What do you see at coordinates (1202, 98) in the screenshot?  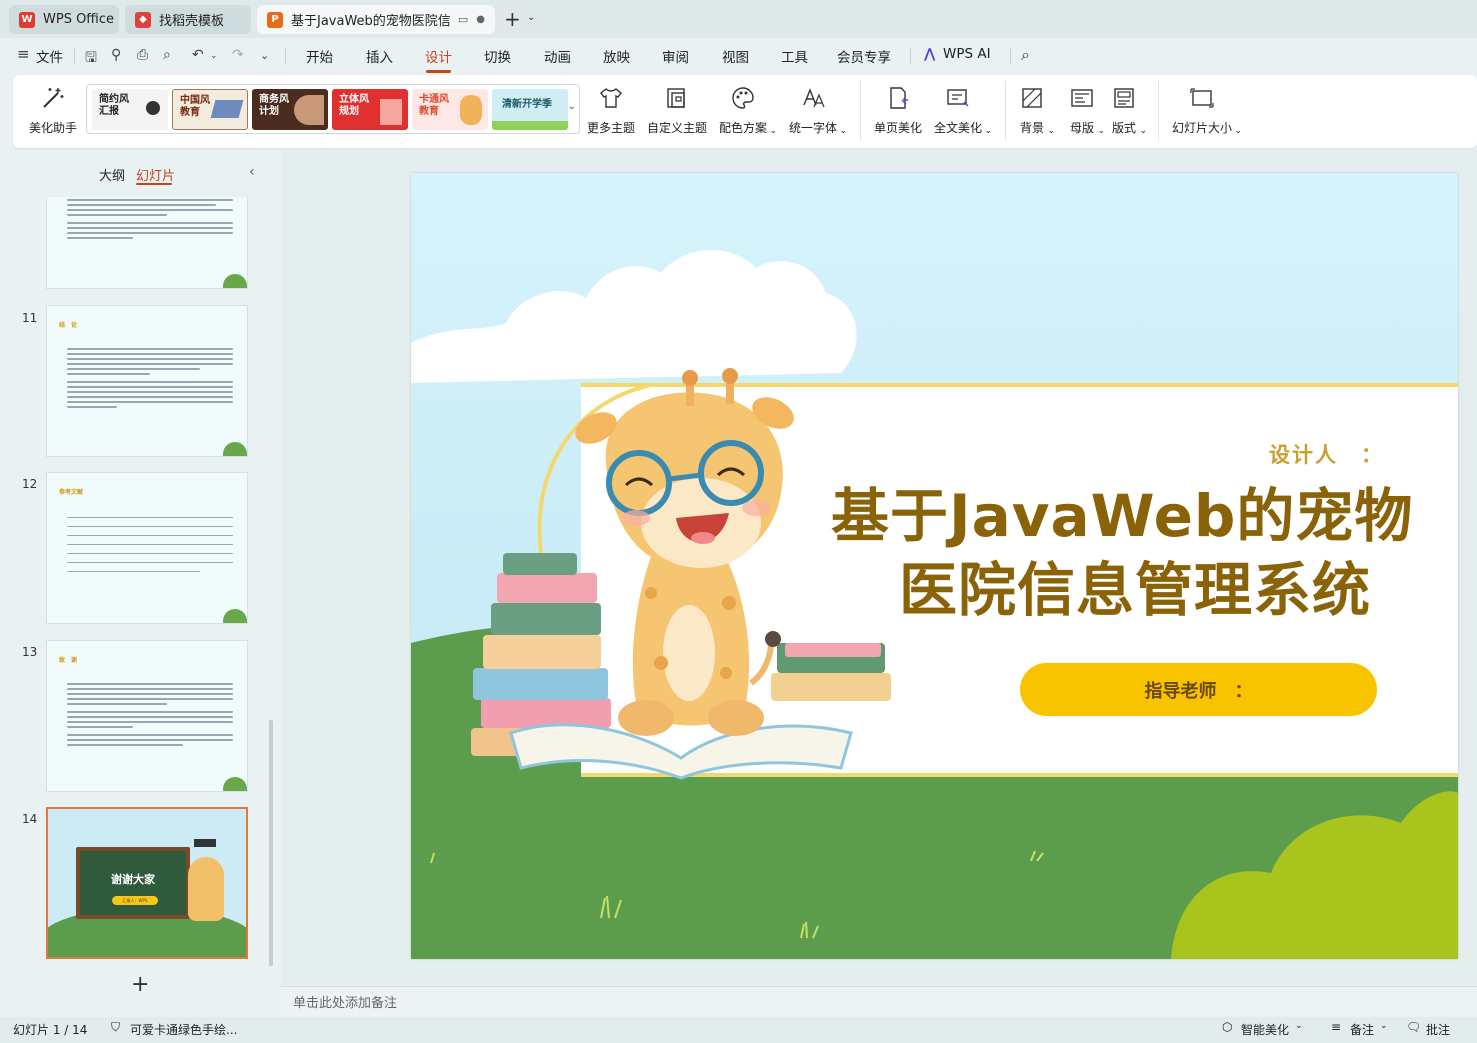 I see `slide-size-icon` at bounding box center [1202, 98].